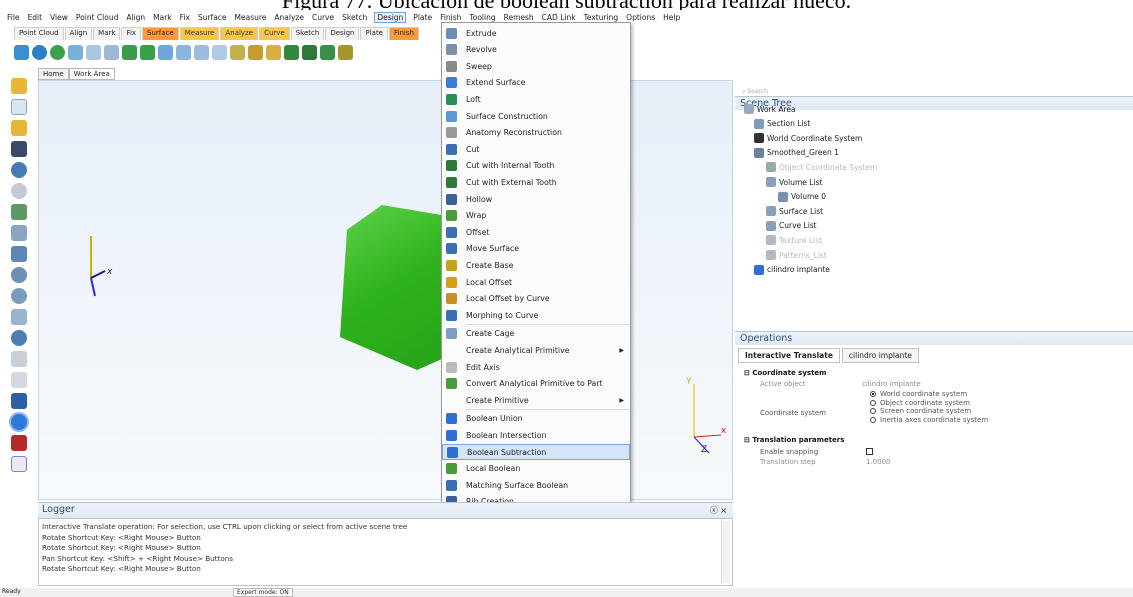  I want to click on select-icon, so click(19, 212).